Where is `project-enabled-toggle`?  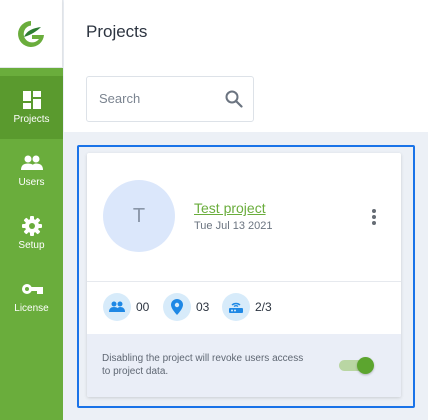 project-enabled-toggle is located at coordinates (356, 365).